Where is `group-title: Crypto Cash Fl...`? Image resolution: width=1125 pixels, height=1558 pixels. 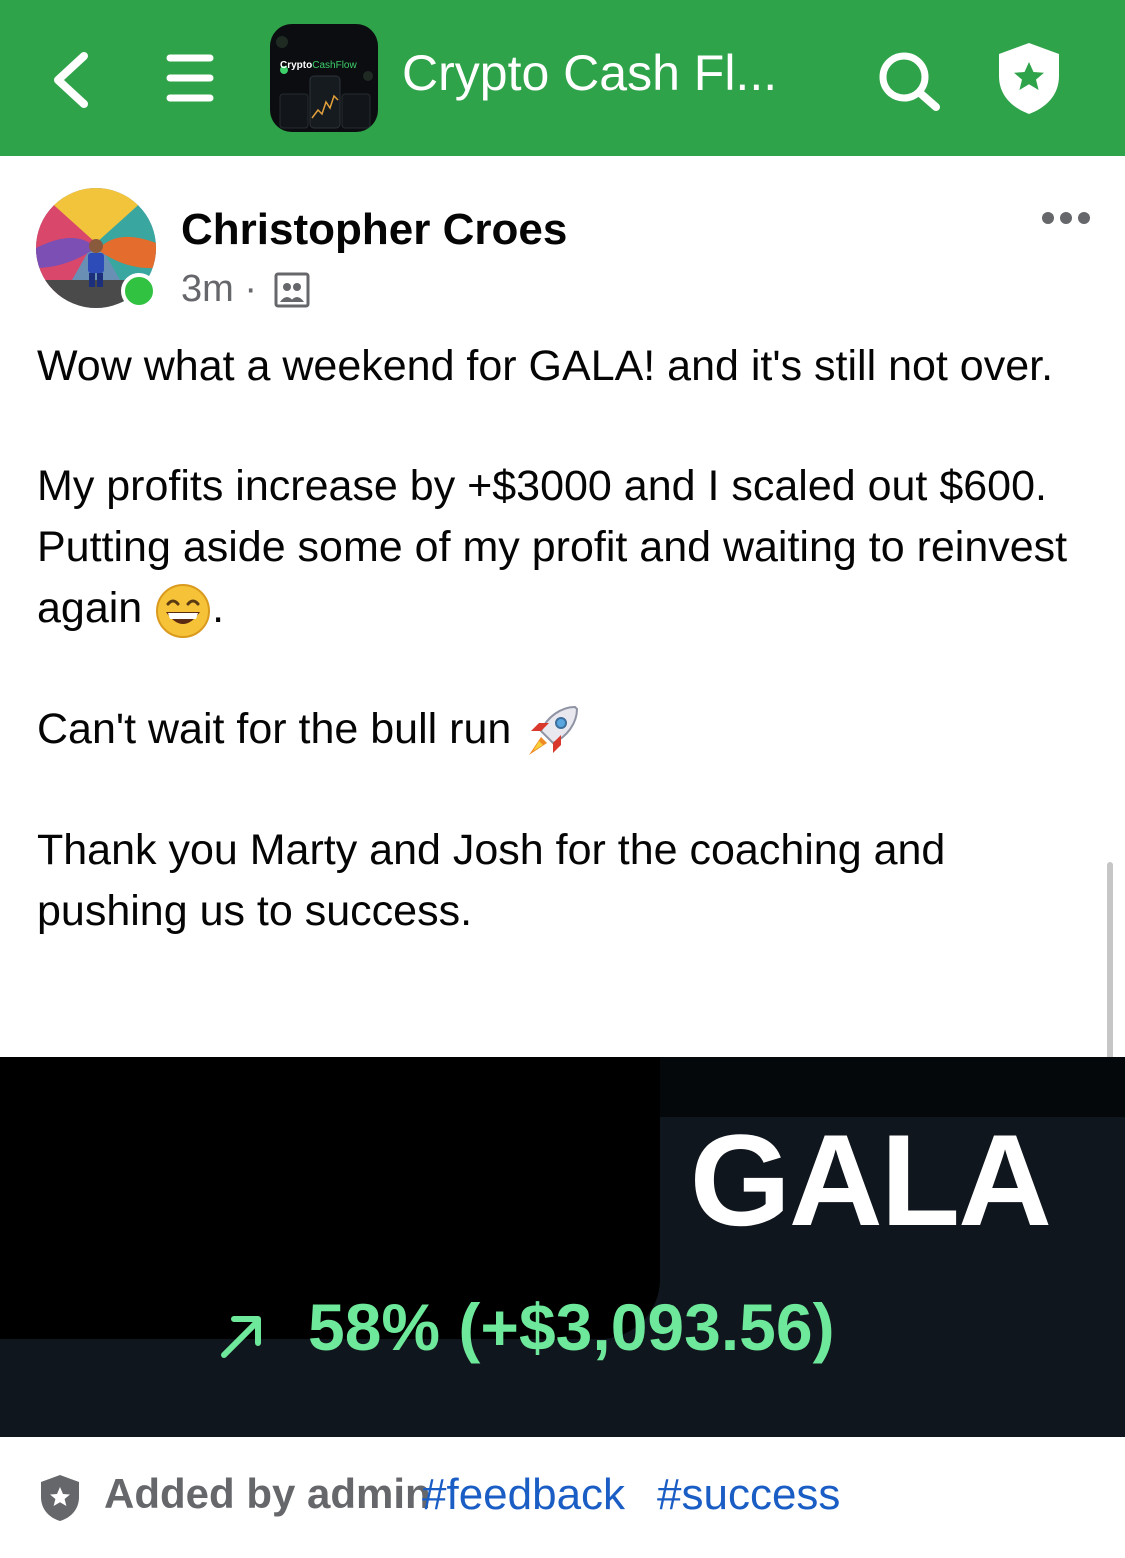
group-title: Crypto Cash Fl... is located at coordinates (589, 73).